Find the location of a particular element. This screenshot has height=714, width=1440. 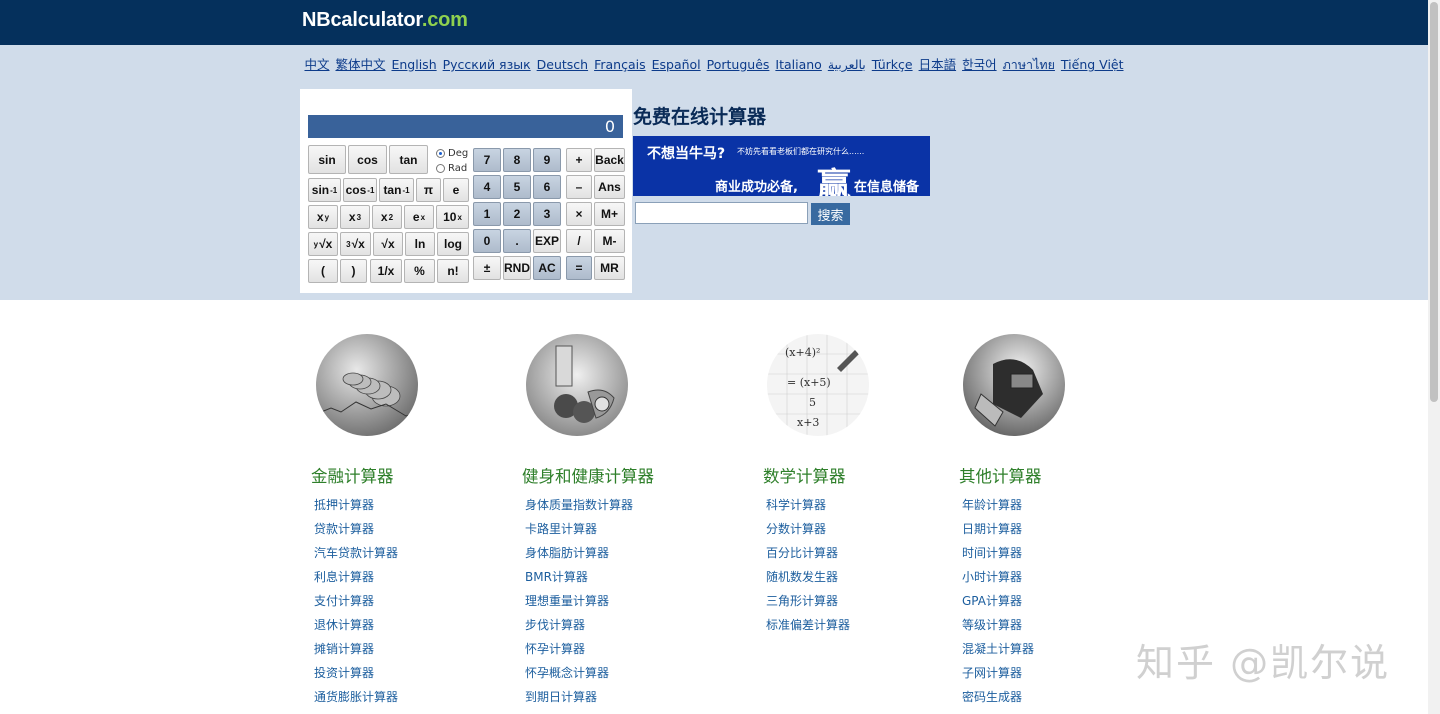

square-button: x2 is located at coordinates (387, 217).